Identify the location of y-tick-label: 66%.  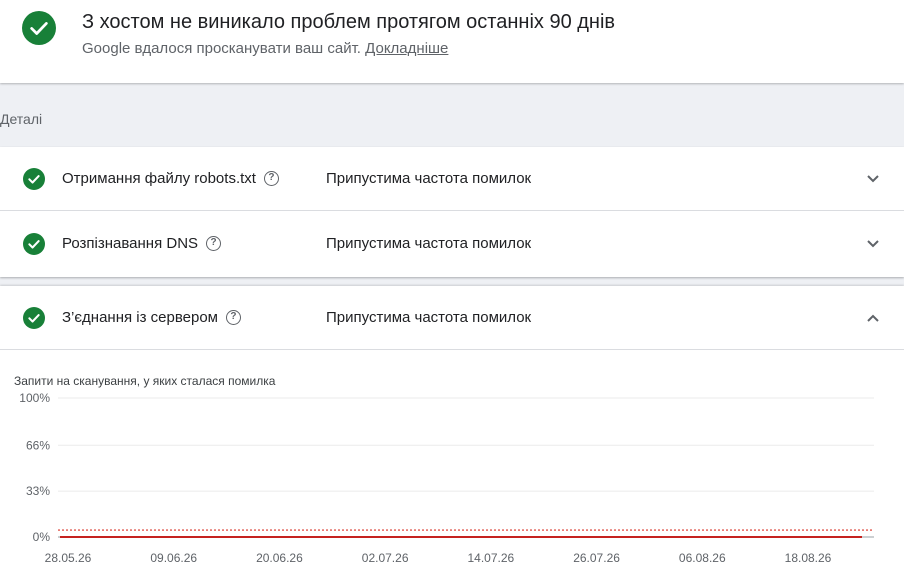
(38, 445).